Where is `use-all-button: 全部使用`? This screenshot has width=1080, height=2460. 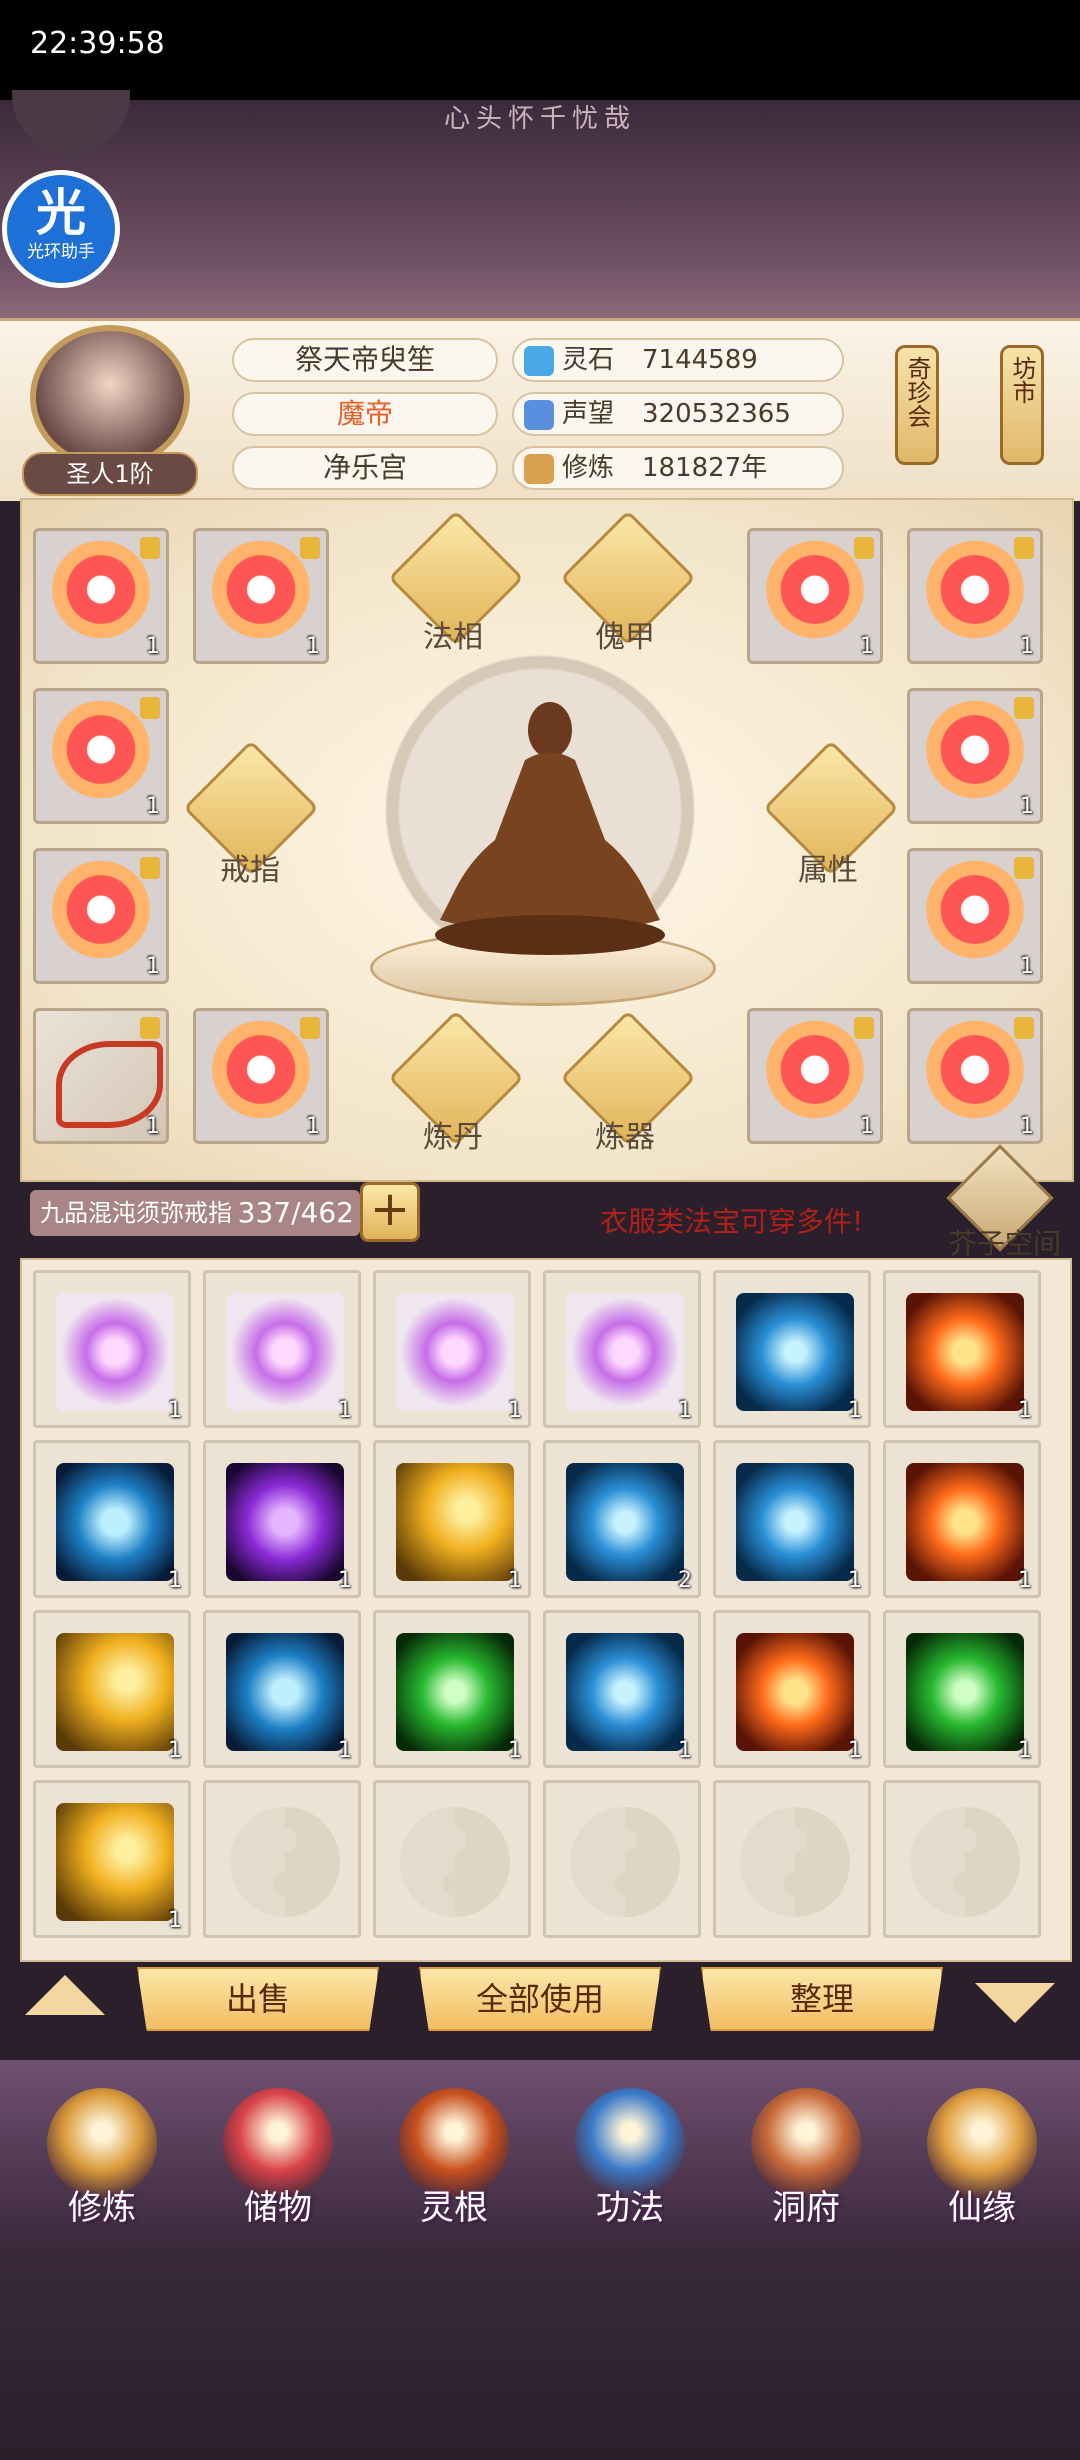 use-all-button: 全部使用 is located at coordinates (540, 1999).